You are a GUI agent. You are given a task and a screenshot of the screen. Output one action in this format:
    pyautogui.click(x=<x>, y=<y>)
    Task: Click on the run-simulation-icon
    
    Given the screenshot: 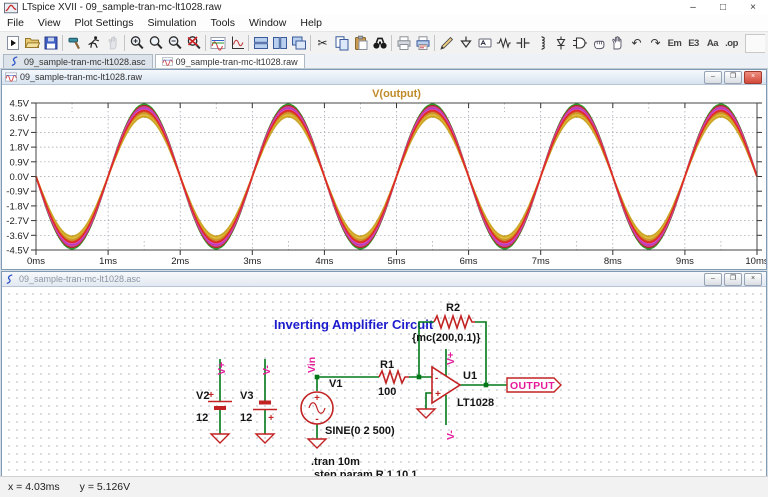 What is the action you would take?
    pyautogui.click(x=93, y=43)
    